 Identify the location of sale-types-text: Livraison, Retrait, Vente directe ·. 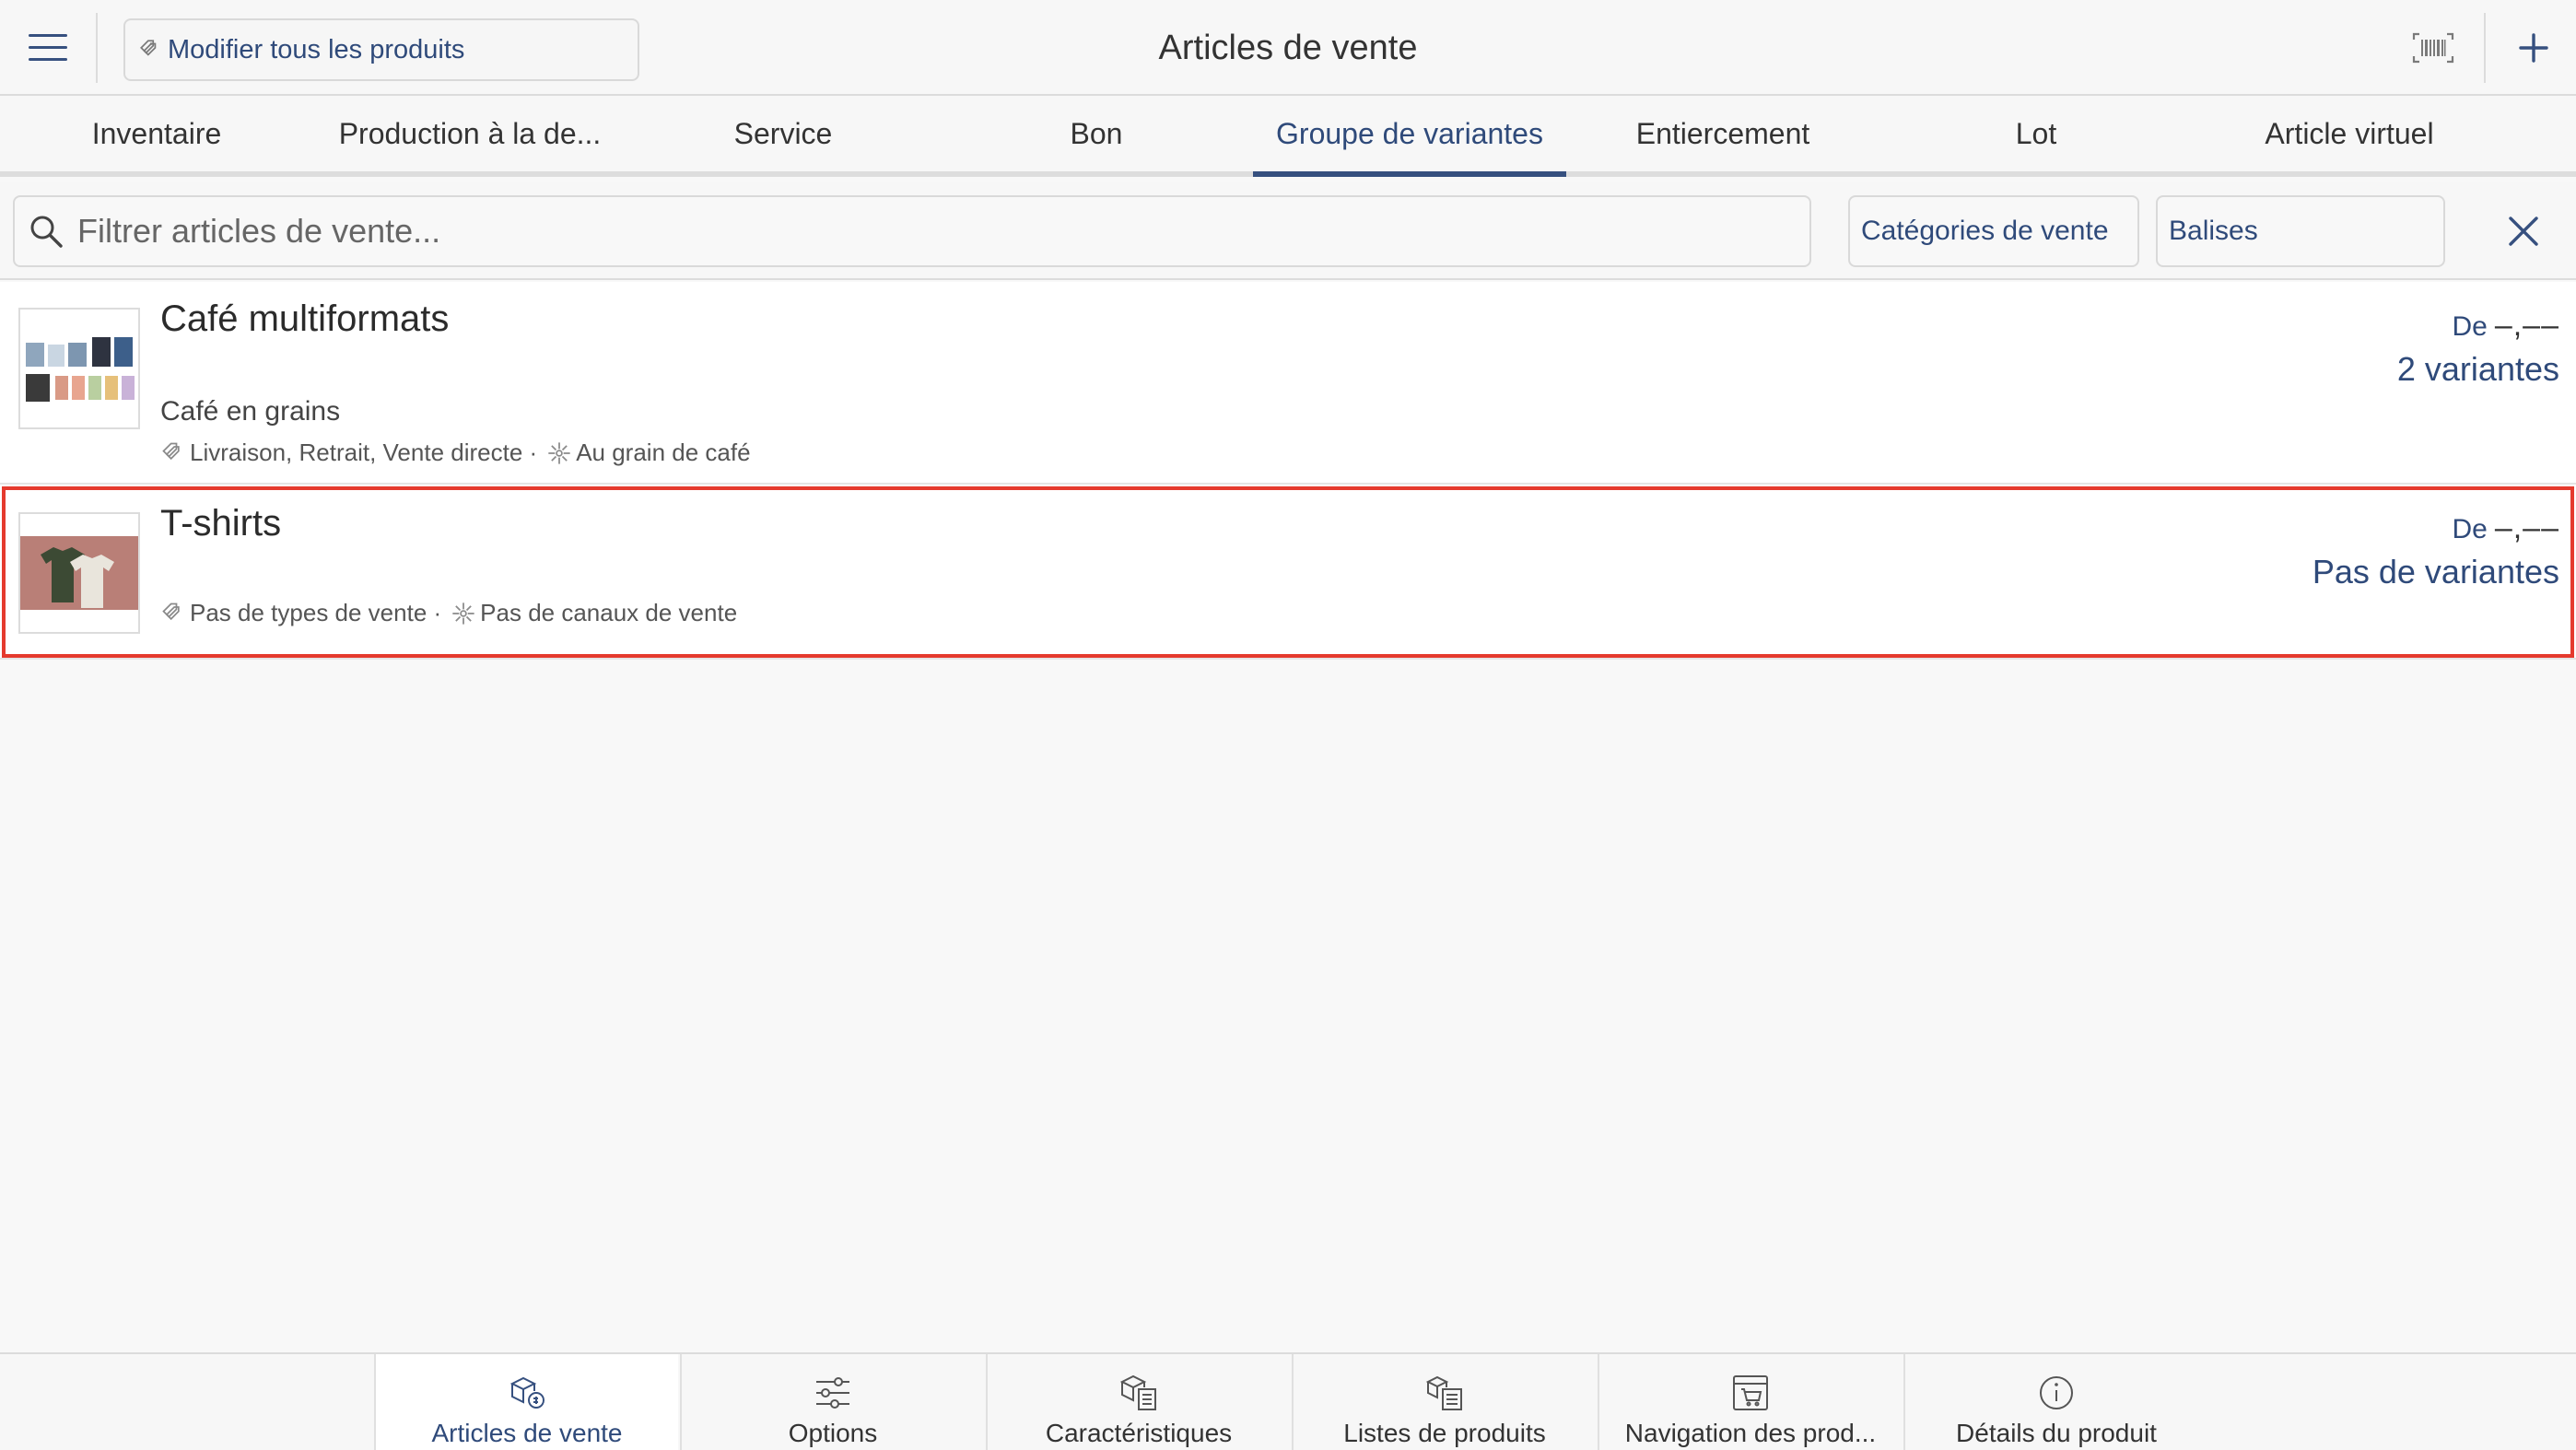
(364, 453).